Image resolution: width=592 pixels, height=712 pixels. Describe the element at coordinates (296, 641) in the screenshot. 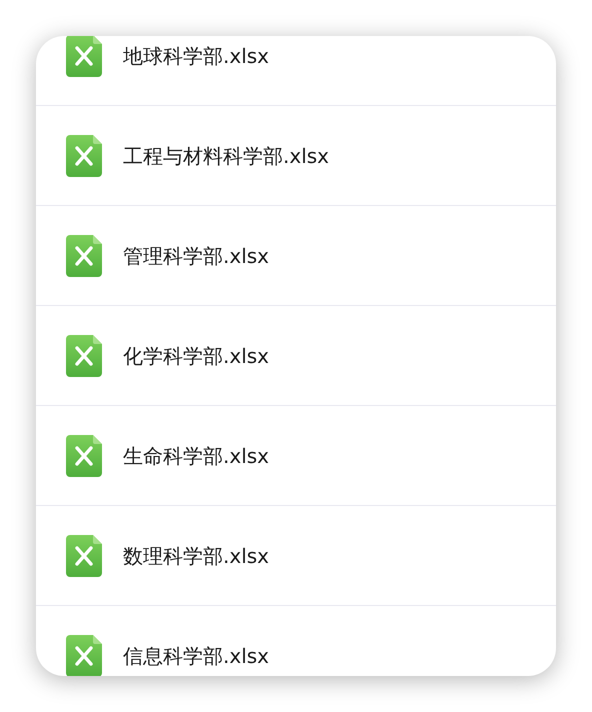

I see `file-row: 信息科学部.xlsx` at that location.